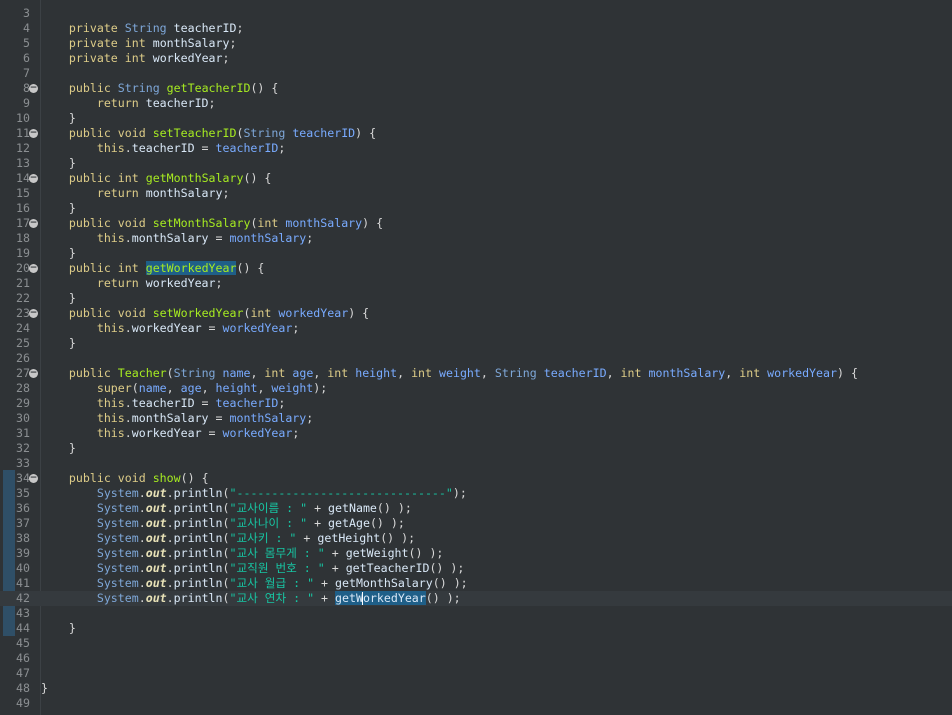 The width and height of the screenshot is (952, 715). I want to click on code-line: 47, so click(476, 673).